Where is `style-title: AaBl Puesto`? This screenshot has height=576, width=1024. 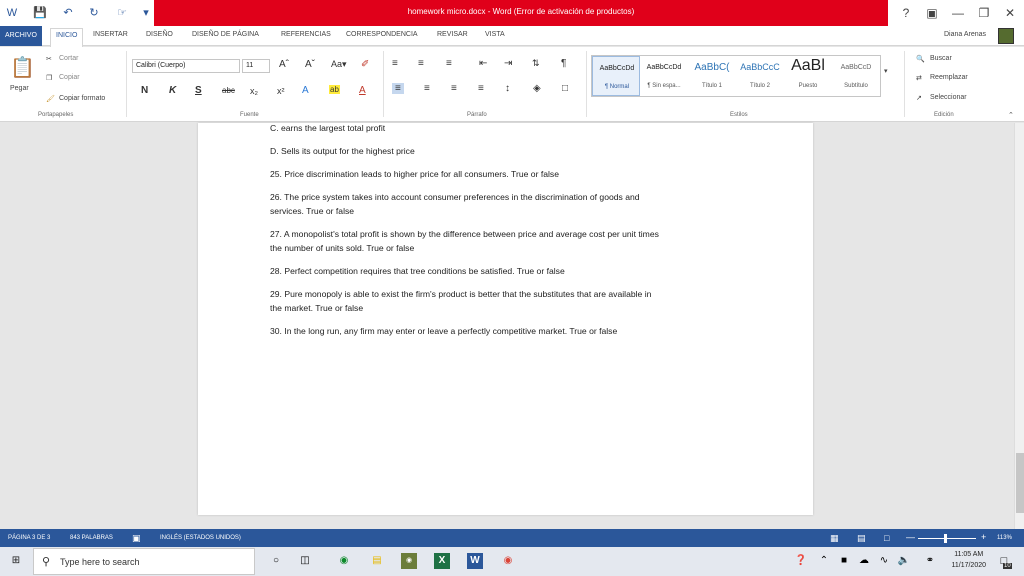
style-title: AaBl Puesto is located at coordinates (808, 76).